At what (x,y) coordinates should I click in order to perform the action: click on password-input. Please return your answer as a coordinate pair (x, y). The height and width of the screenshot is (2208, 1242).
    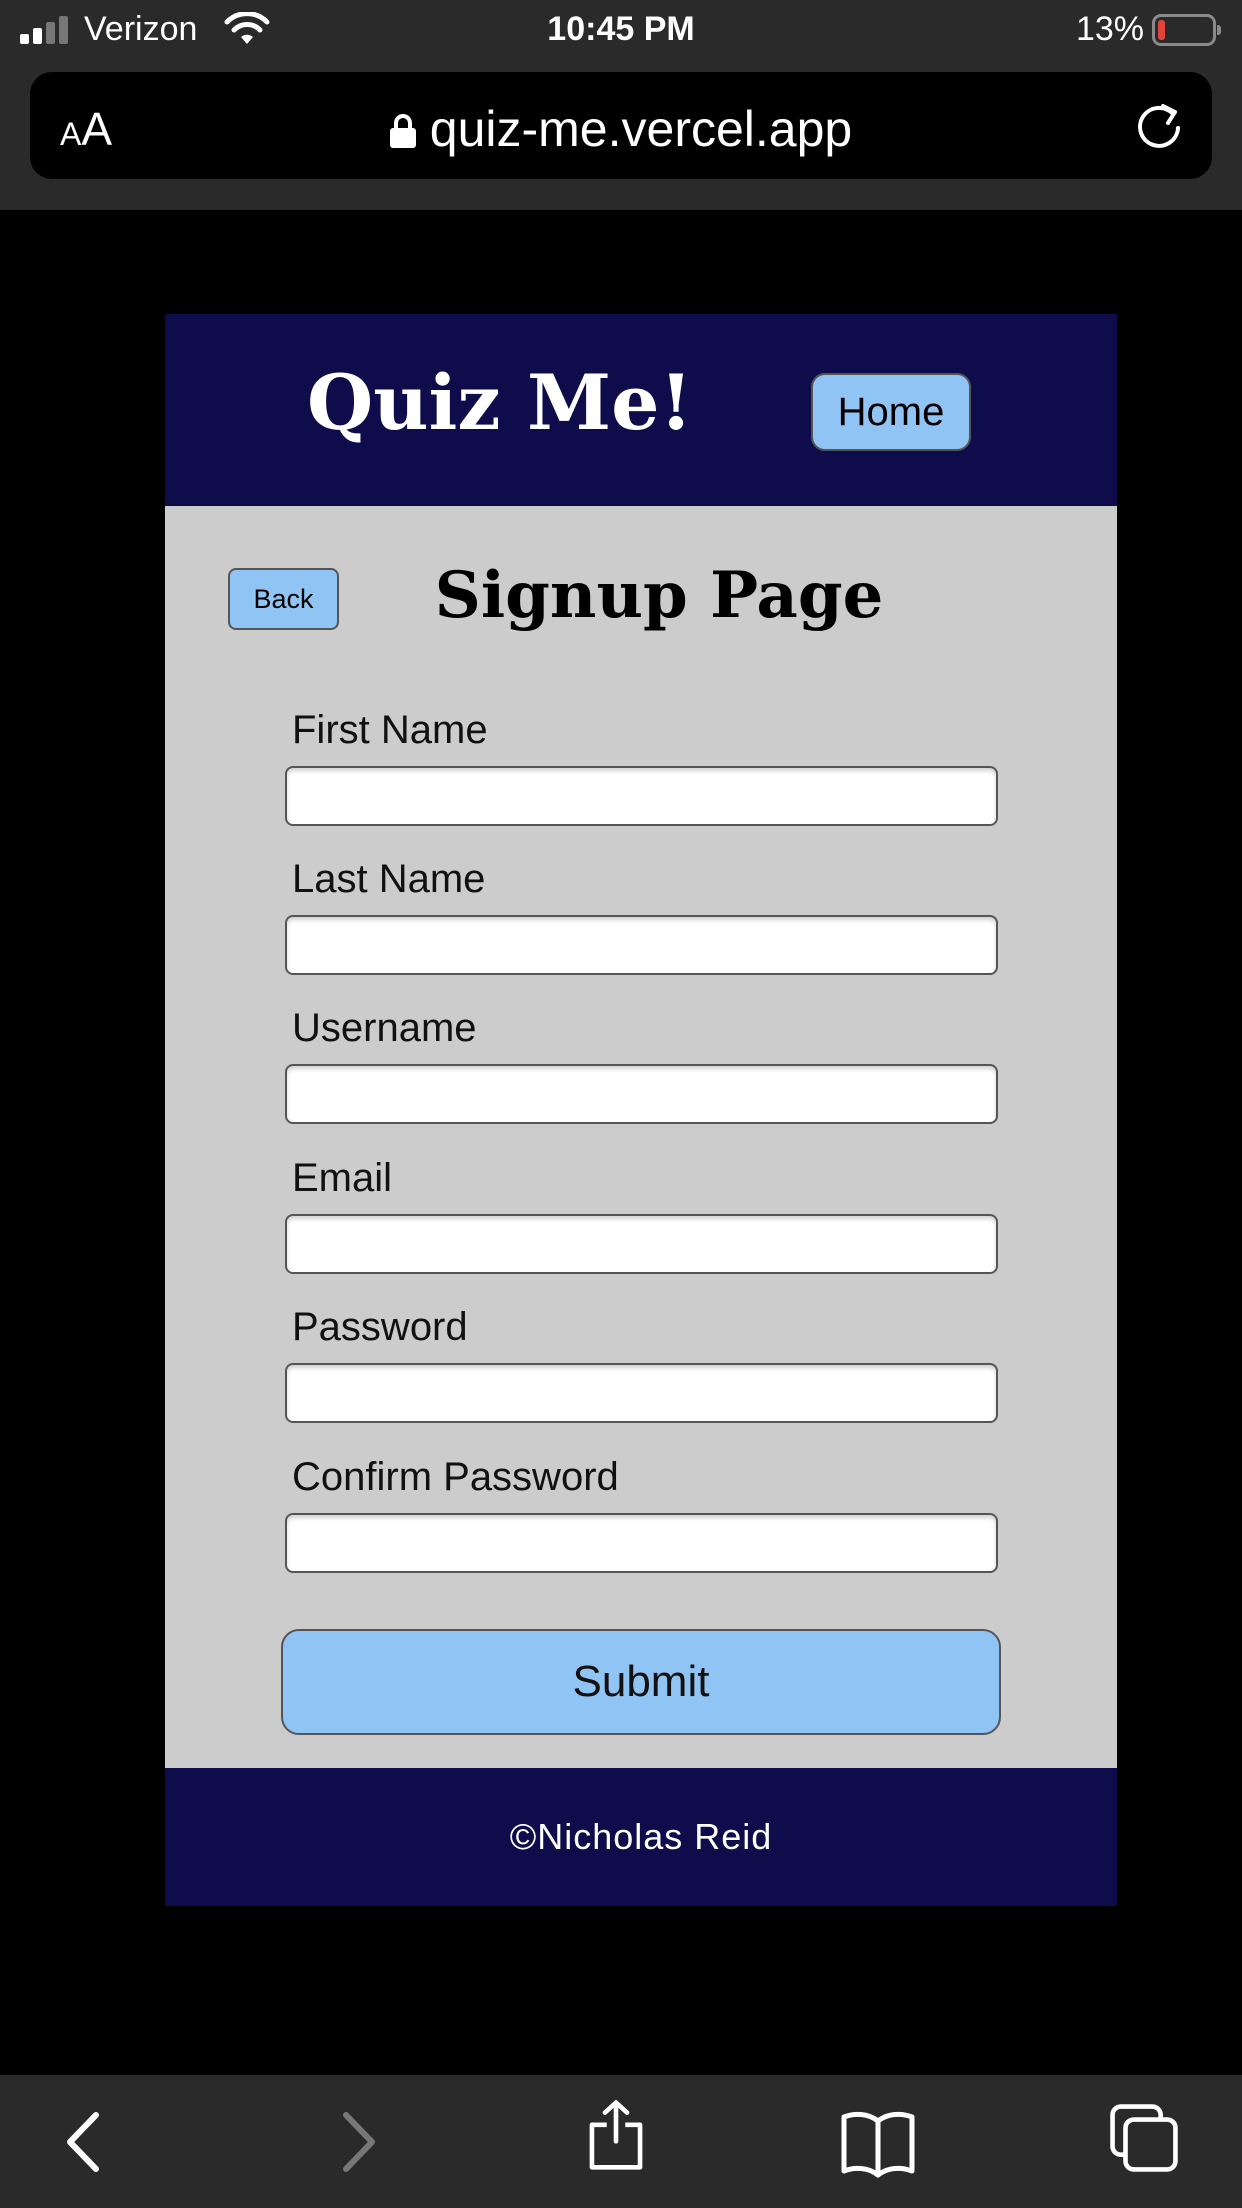
    Looking at the image, I should click on (641, 1393).